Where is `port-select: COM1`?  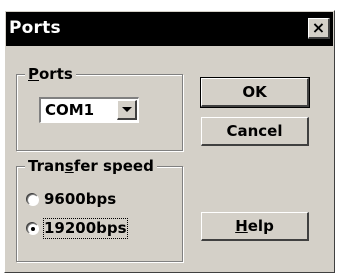 port-select: COM1 is located at coordinates (89, 110).